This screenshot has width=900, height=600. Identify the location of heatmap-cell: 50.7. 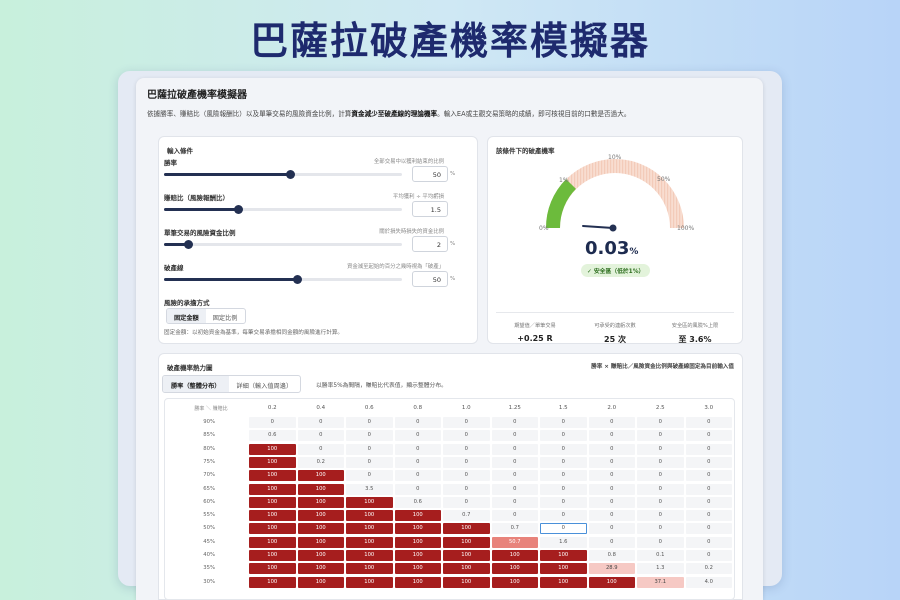
(514, 542).